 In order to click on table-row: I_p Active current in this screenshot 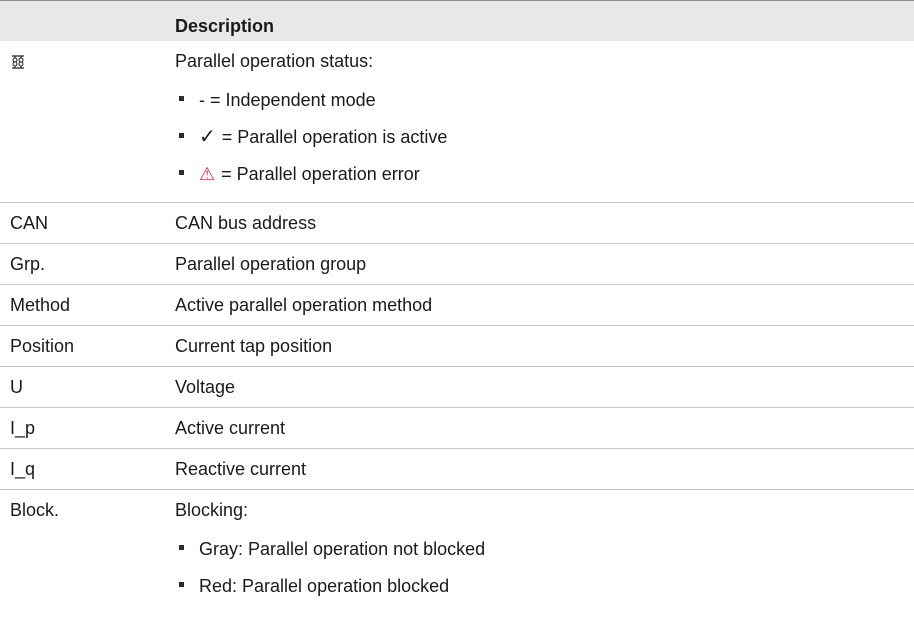, I will do `click(457, 428)`.